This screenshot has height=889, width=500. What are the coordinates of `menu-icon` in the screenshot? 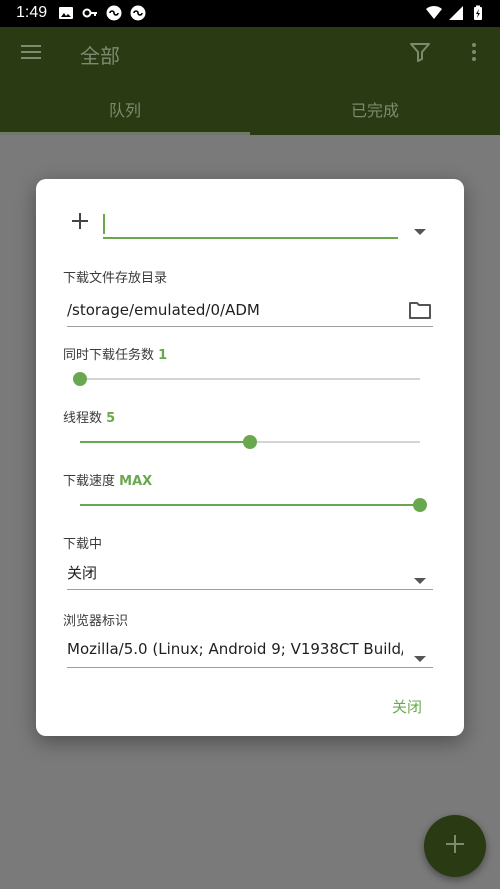 It's located at (31, 52).